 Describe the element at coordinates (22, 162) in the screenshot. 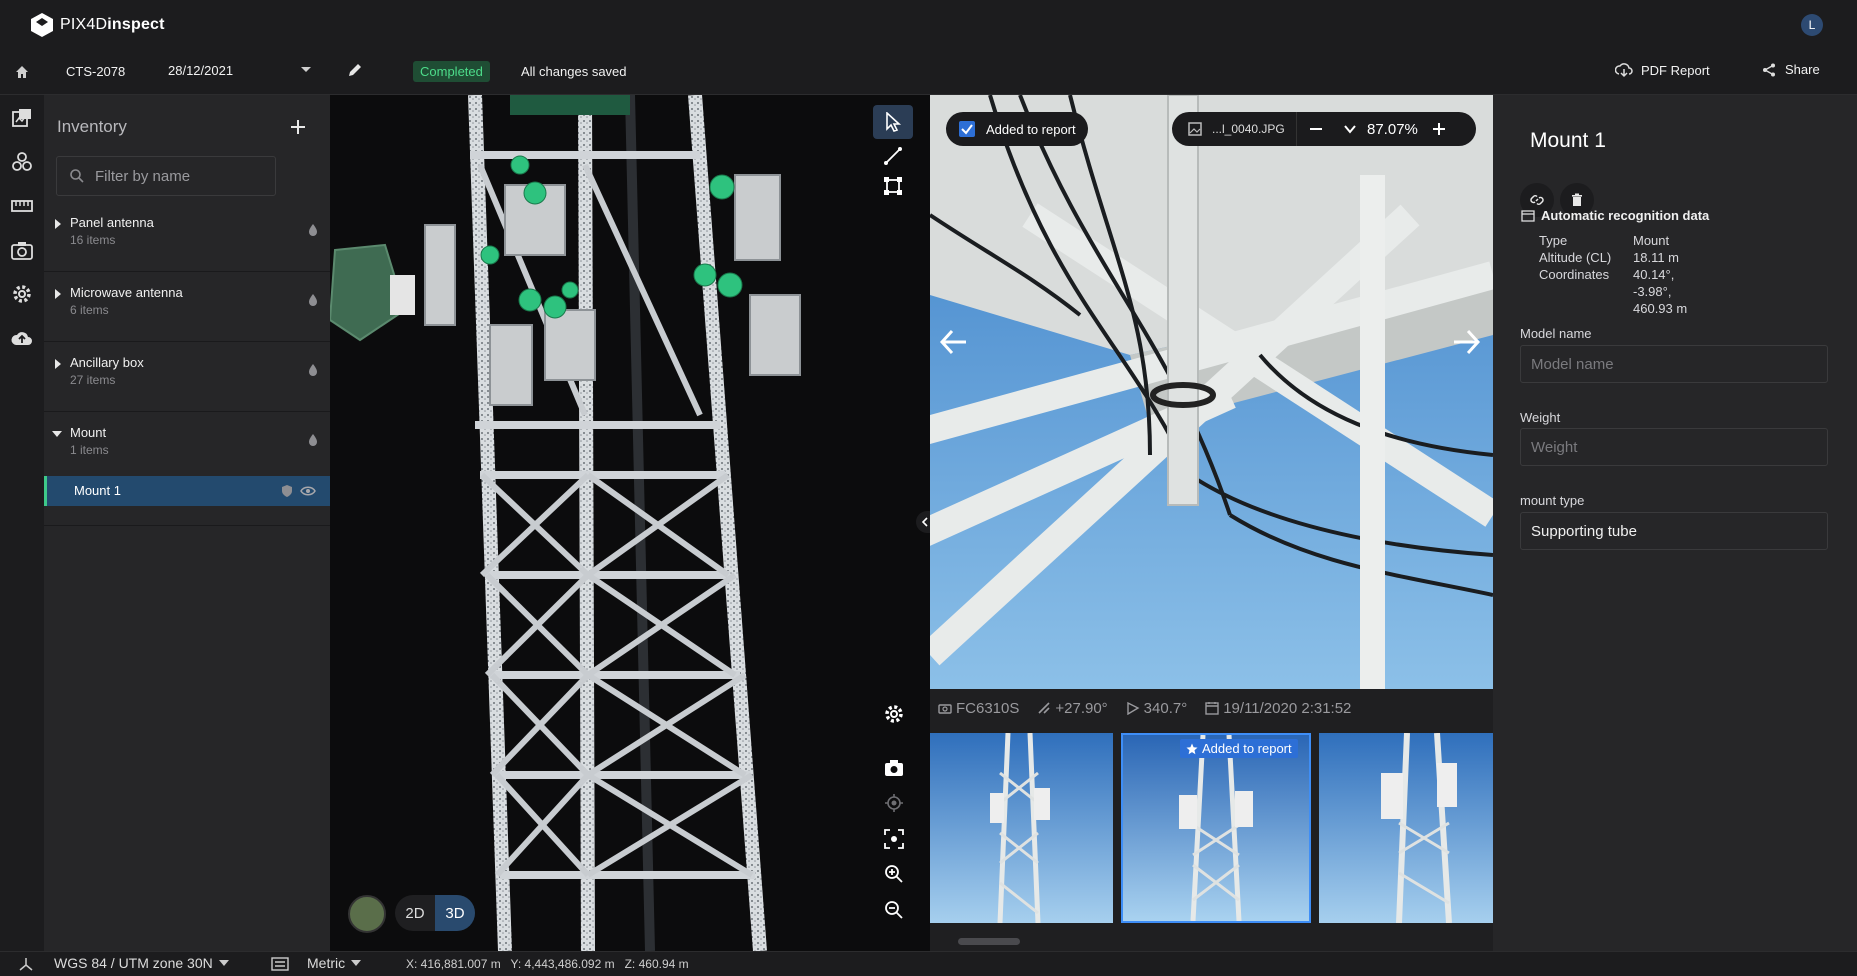

I see `inventory-icon` at that location.